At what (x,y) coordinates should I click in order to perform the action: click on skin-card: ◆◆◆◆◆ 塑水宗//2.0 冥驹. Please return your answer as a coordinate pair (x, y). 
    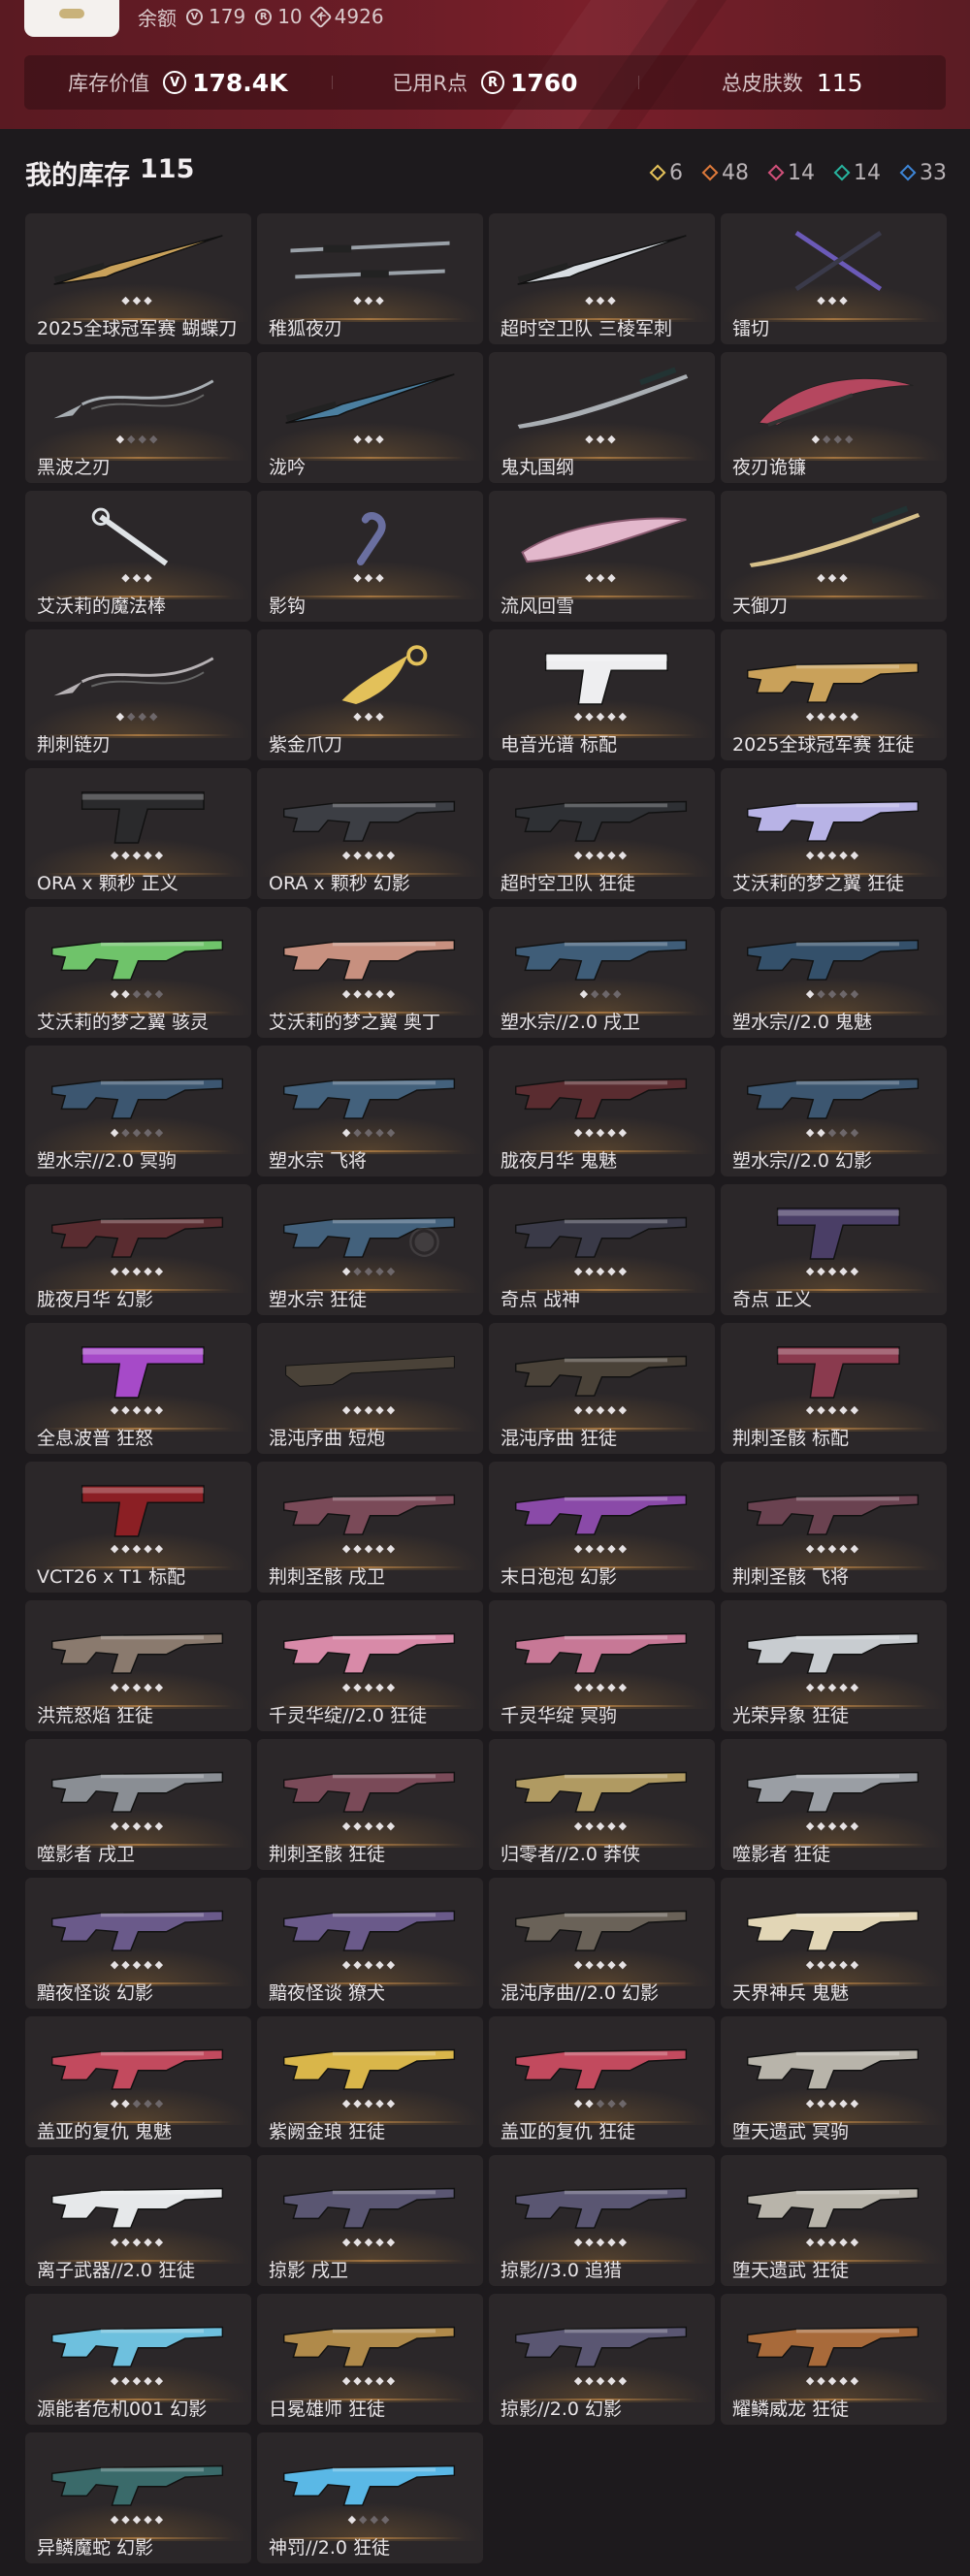
    Looking at the image, I should click on (138, 1111).